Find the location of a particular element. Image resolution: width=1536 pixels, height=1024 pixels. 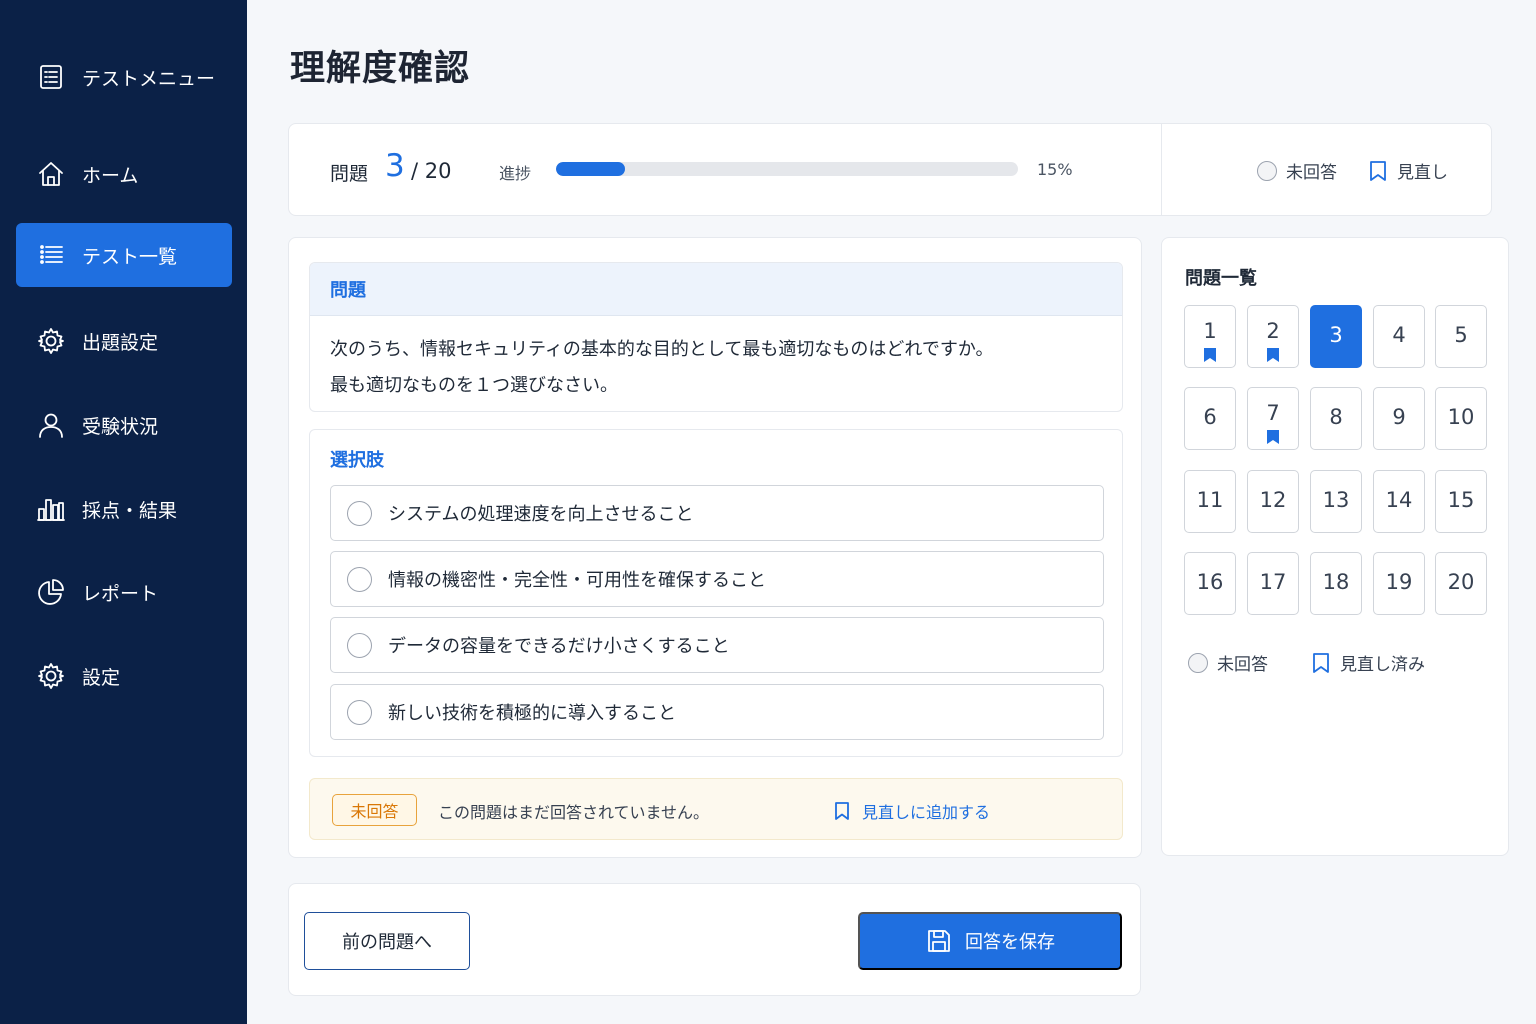

sidebar-item-label: 出題設定 is located at coordinates (120, 342).